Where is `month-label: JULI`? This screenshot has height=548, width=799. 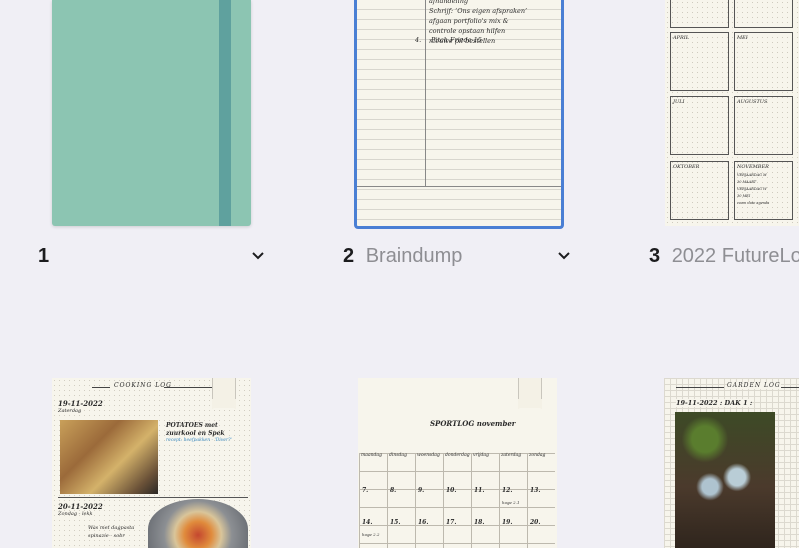
month-label: JULI is located at coordinates (679, 102).